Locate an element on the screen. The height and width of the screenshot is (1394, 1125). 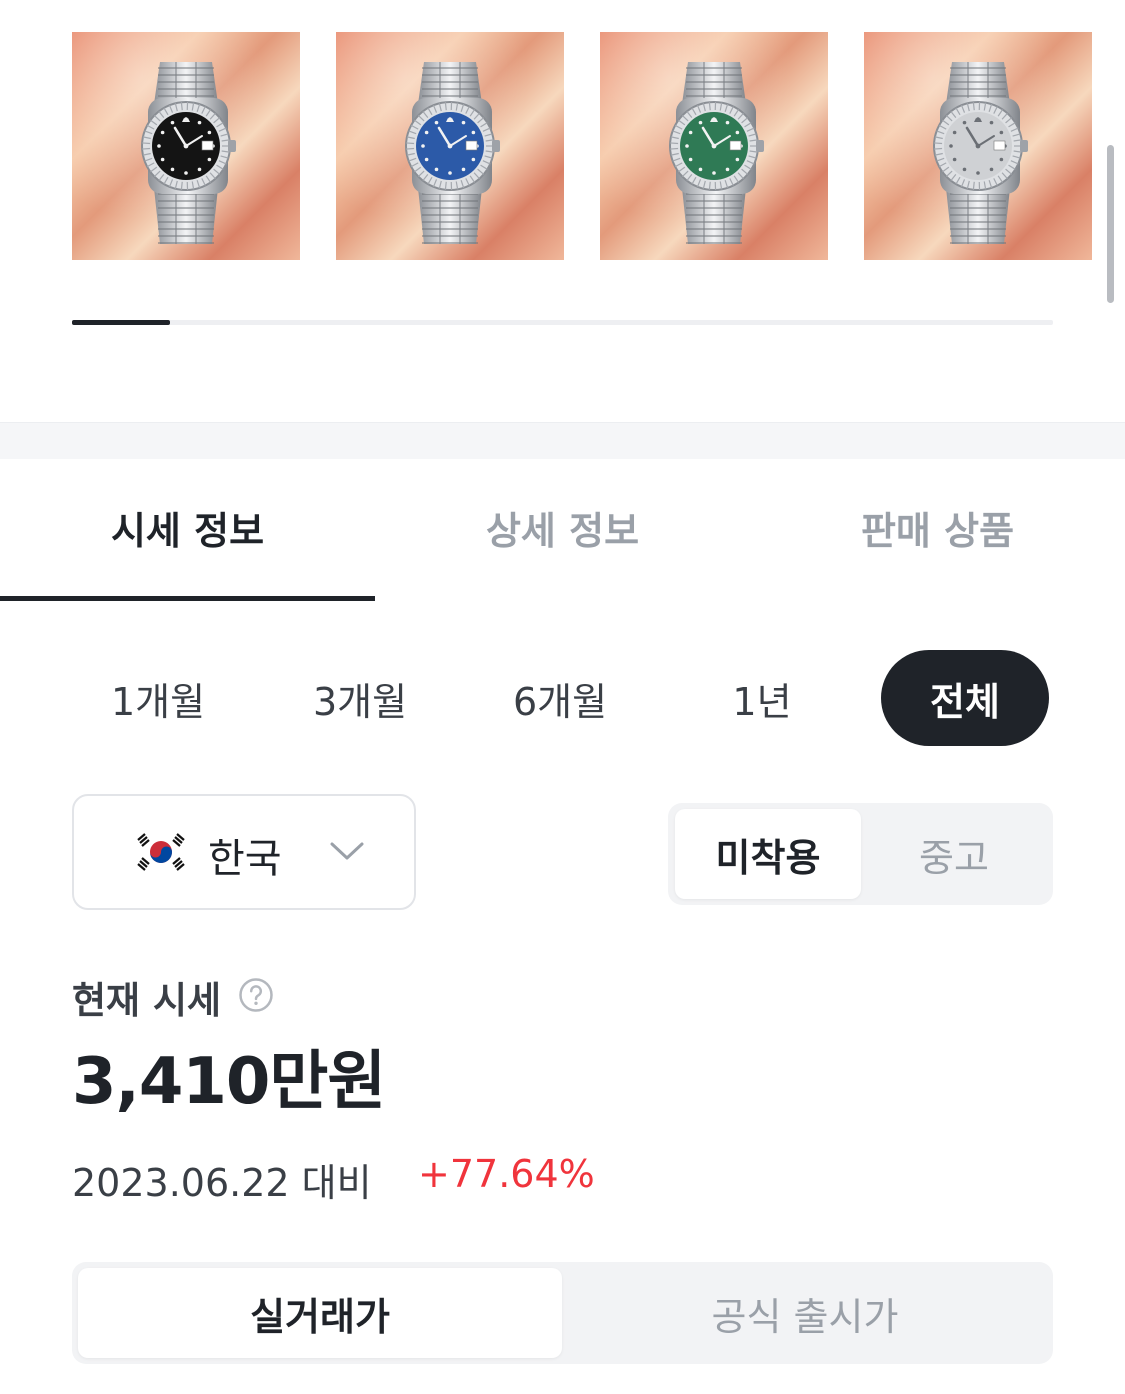
section-divider is located at coordinates (562, 440).